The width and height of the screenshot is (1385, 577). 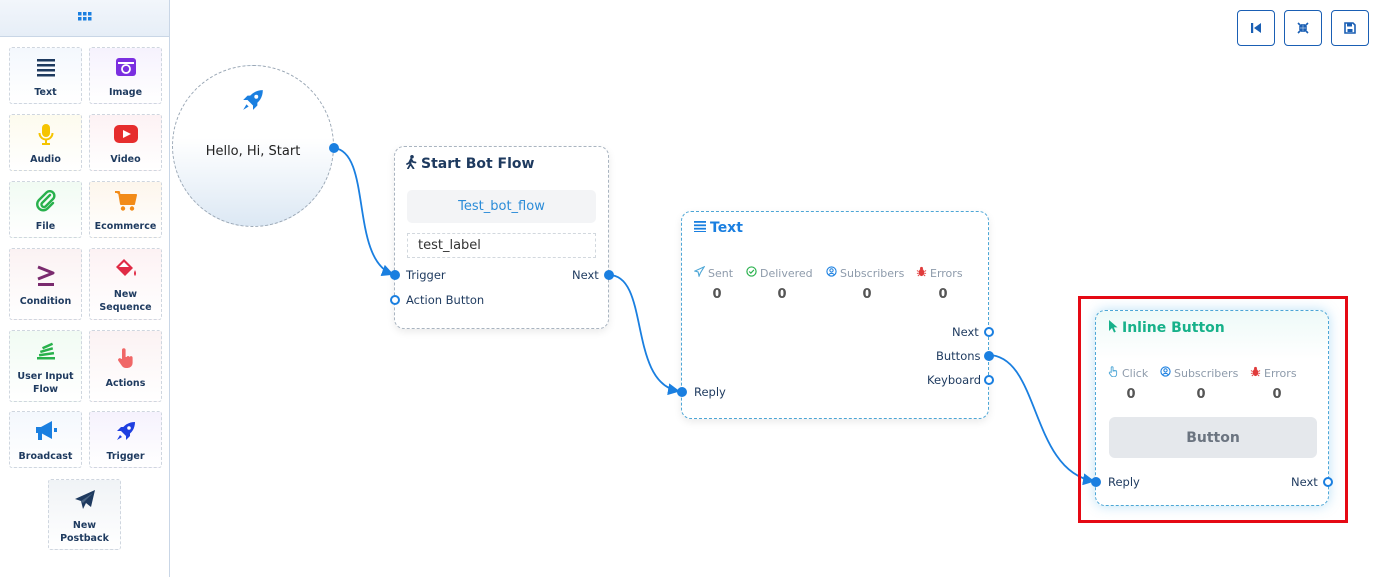 I want to click on flow-name-field: Test_bot_flow, so click(x=501, y=206).